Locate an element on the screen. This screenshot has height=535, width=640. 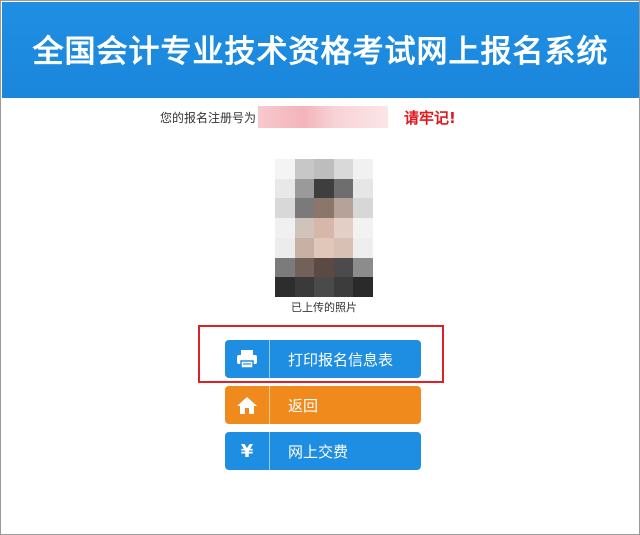
online-payment-button: ¥ 网上交费 is located at coordinates (323, 451).